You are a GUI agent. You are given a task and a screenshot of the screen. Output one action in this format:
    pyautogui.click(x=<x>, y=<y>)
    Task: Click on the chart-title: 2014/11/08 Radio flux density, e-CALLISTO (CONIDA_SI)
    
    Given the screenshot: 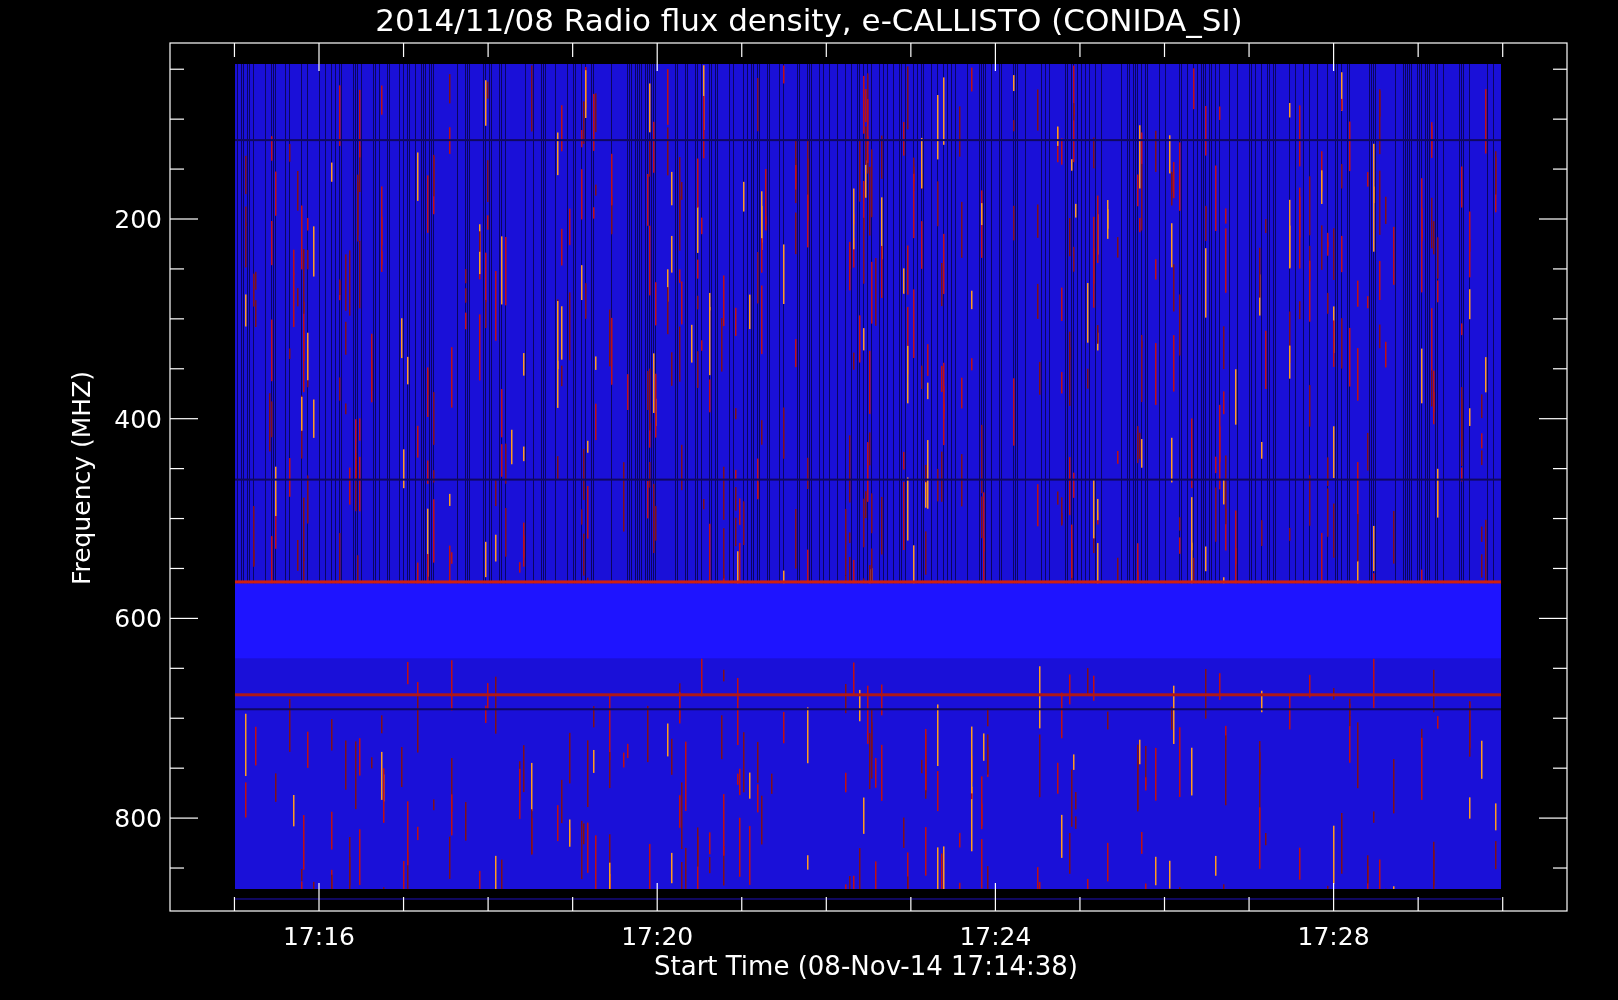 What is the action you would take?
    pyautogui.click(x=809, y=20)
    